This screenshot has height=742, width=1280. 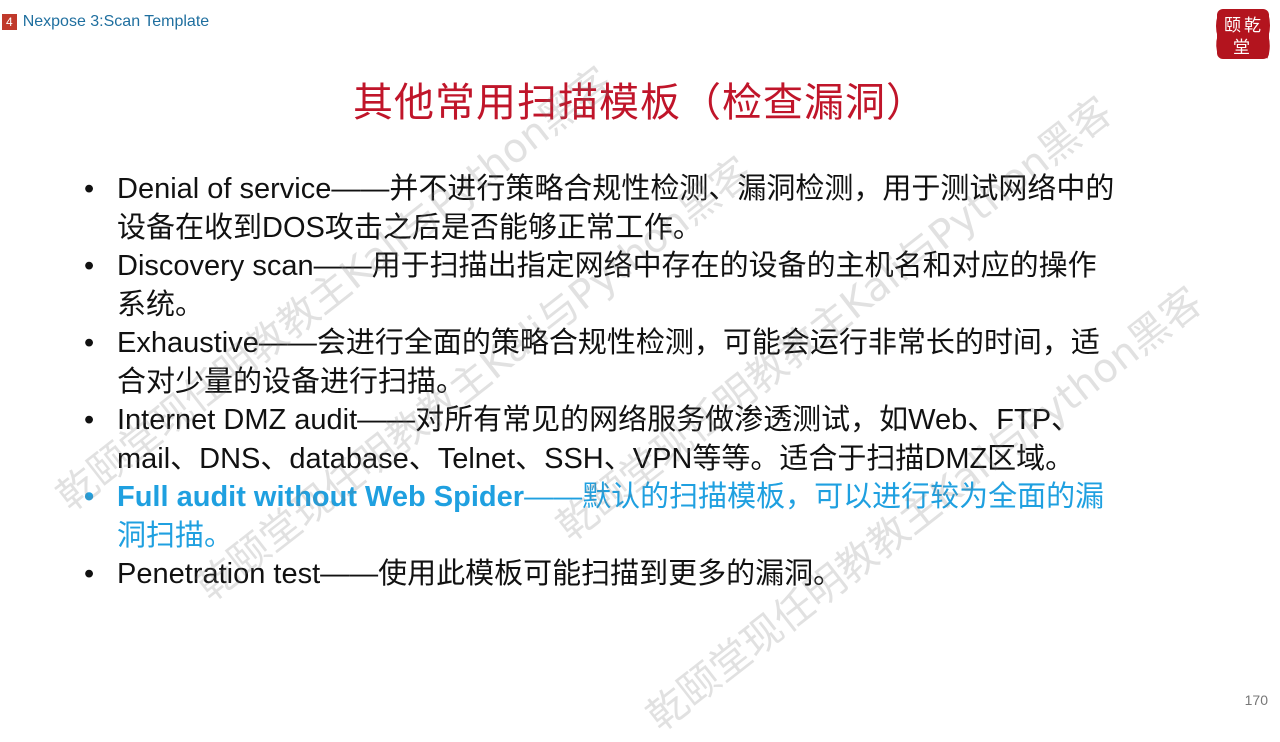 What do you see at coordinates (237, 420) in the screenshot?
I see `item-term: Internet DMZ audit` at bounding box center [237, 420].